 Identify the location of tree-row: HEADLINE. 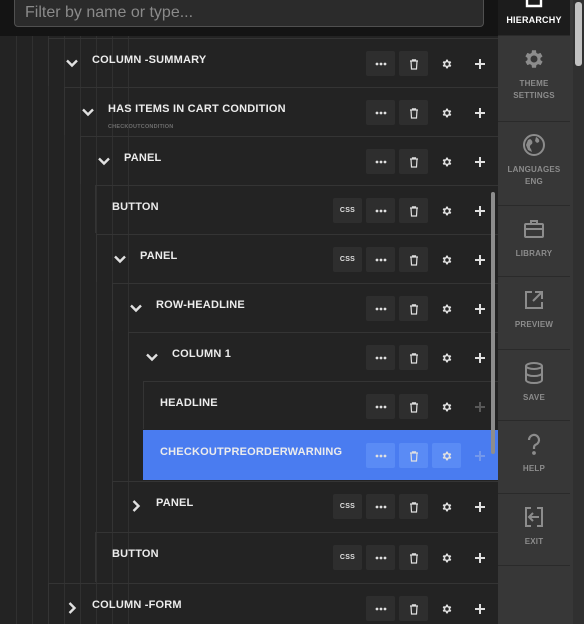
(320, 405).